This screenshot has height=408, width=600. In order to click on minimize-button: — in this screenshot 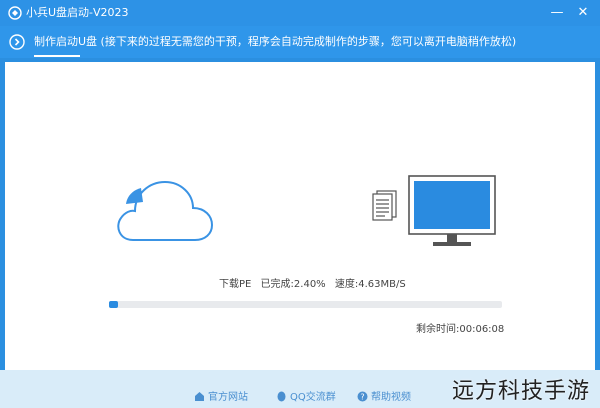, I will do `click(557, 13)`.